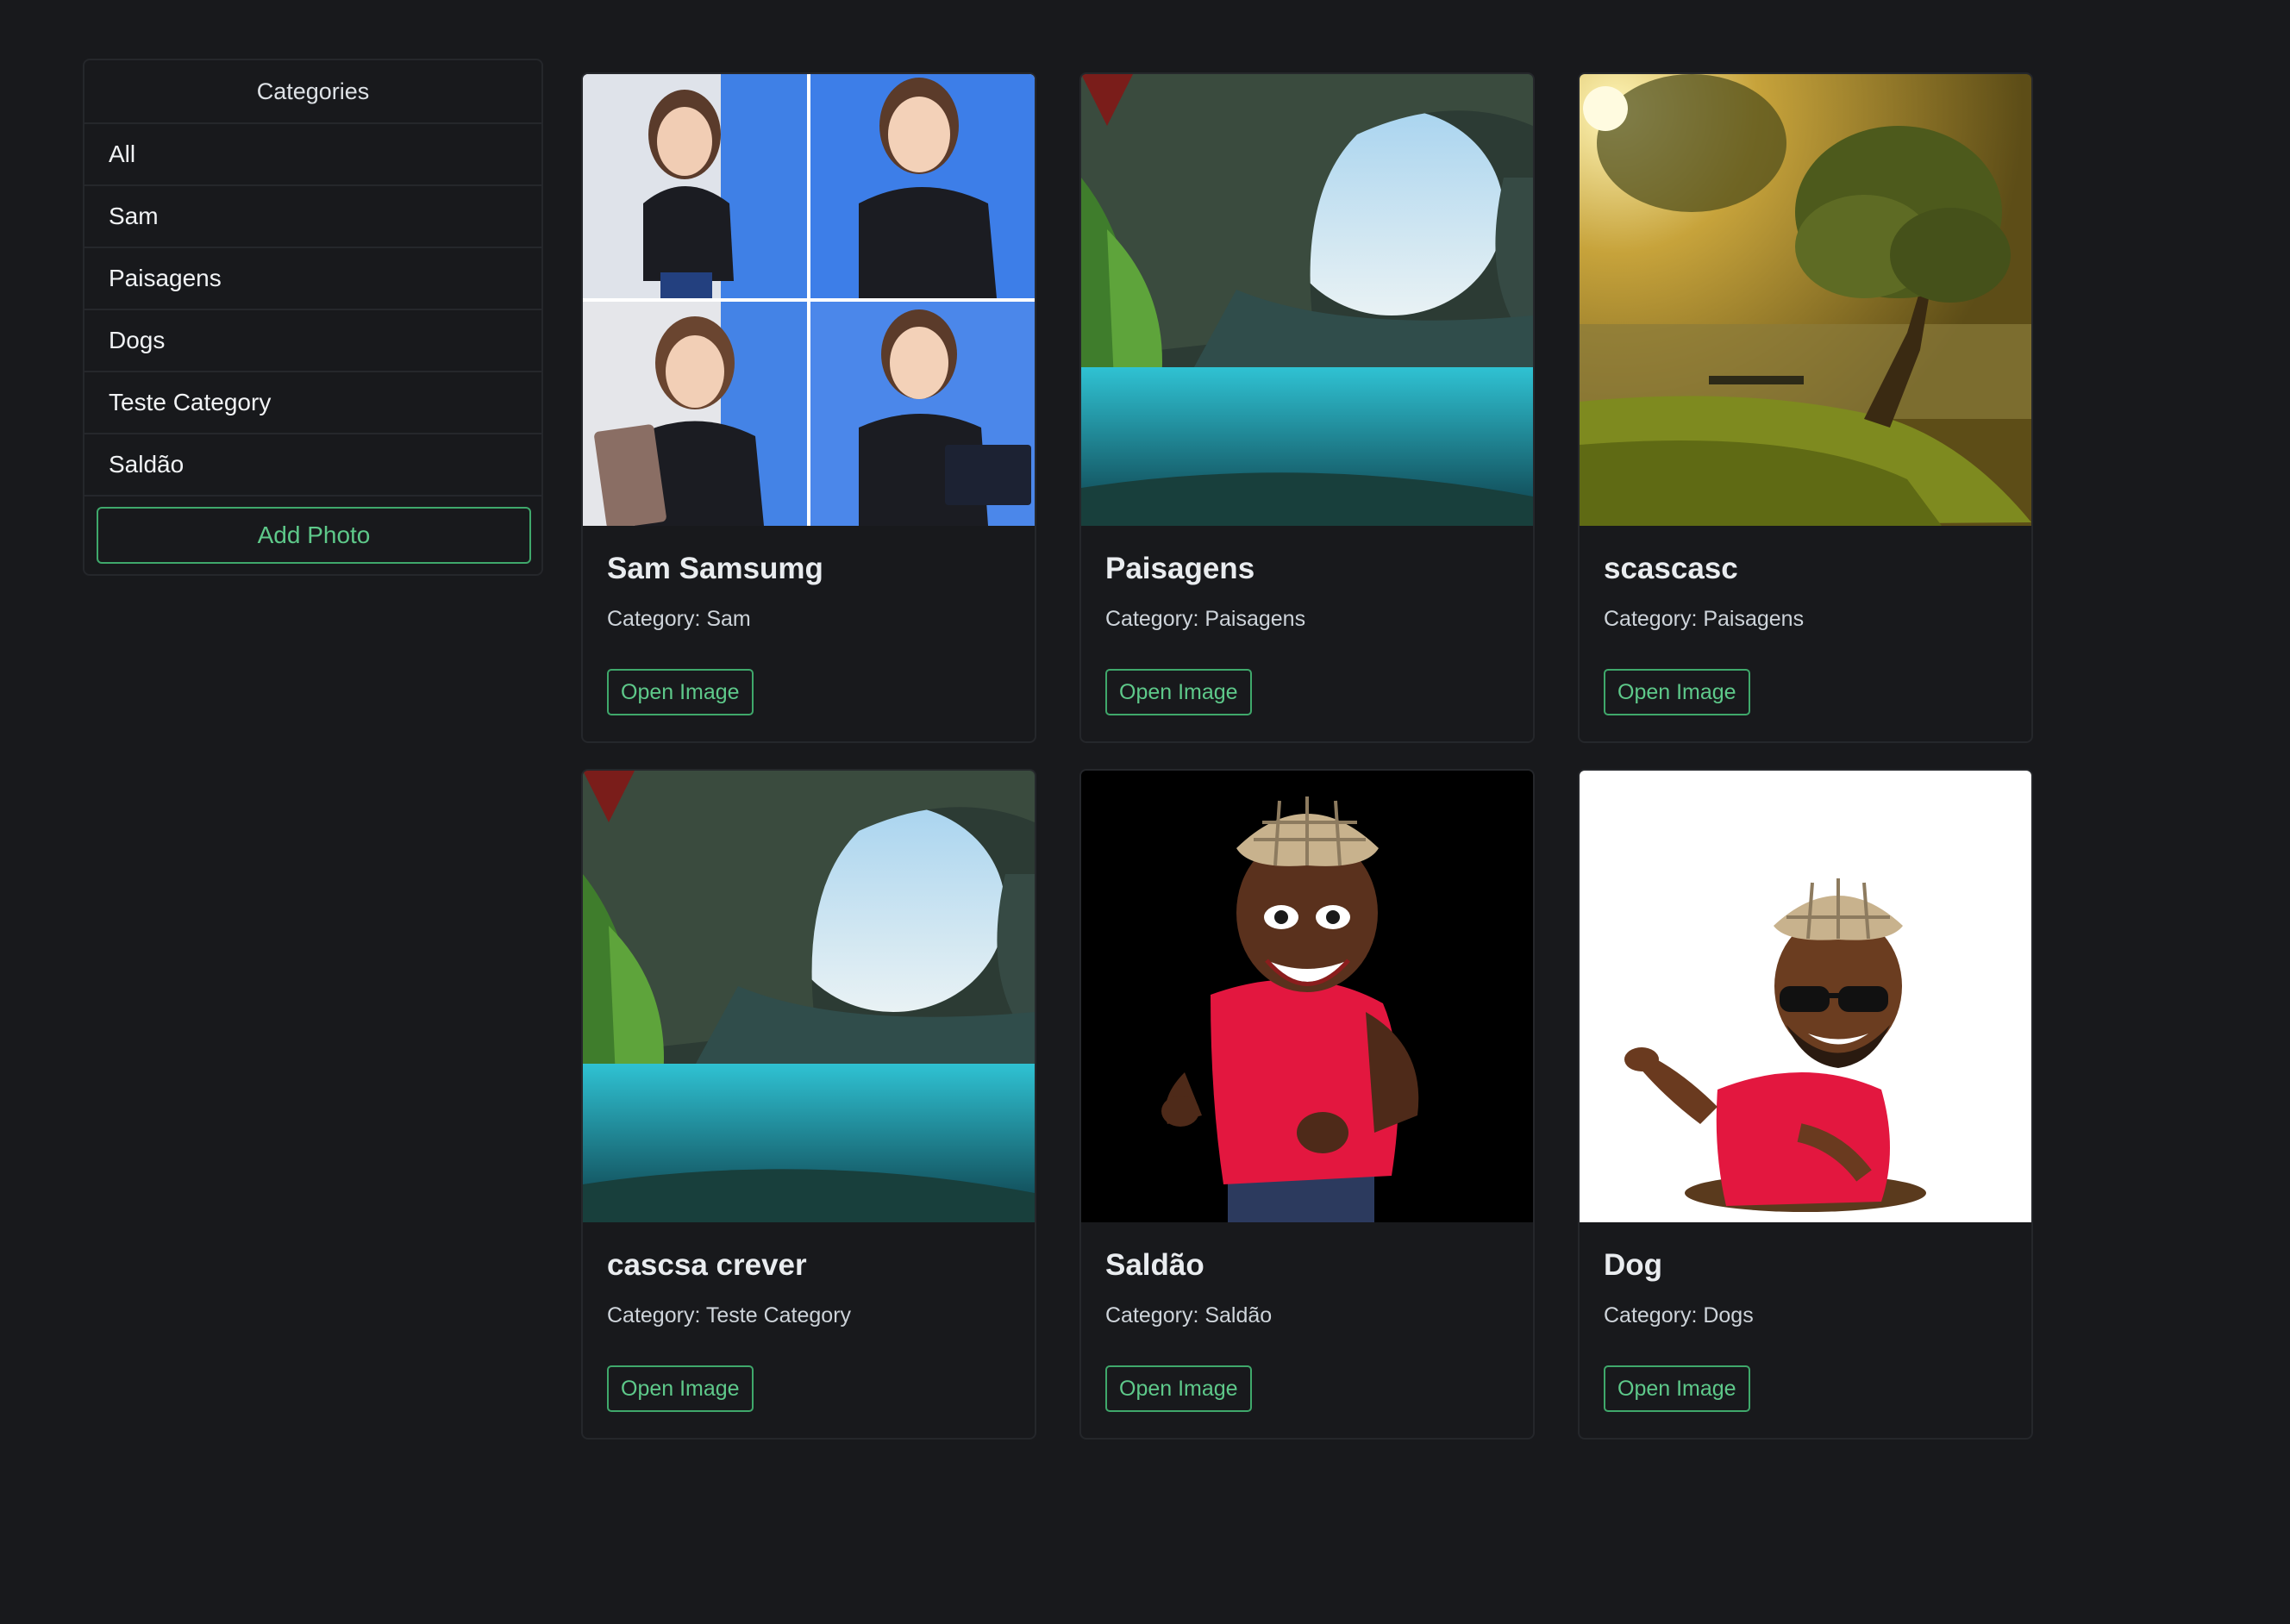 Image resolution: width=2290 pixels, height=1624 pixels. Describe the element at coordinates (312, 279) in the screenshot. I see `category-item-paisagens: Paisagens` at that location.